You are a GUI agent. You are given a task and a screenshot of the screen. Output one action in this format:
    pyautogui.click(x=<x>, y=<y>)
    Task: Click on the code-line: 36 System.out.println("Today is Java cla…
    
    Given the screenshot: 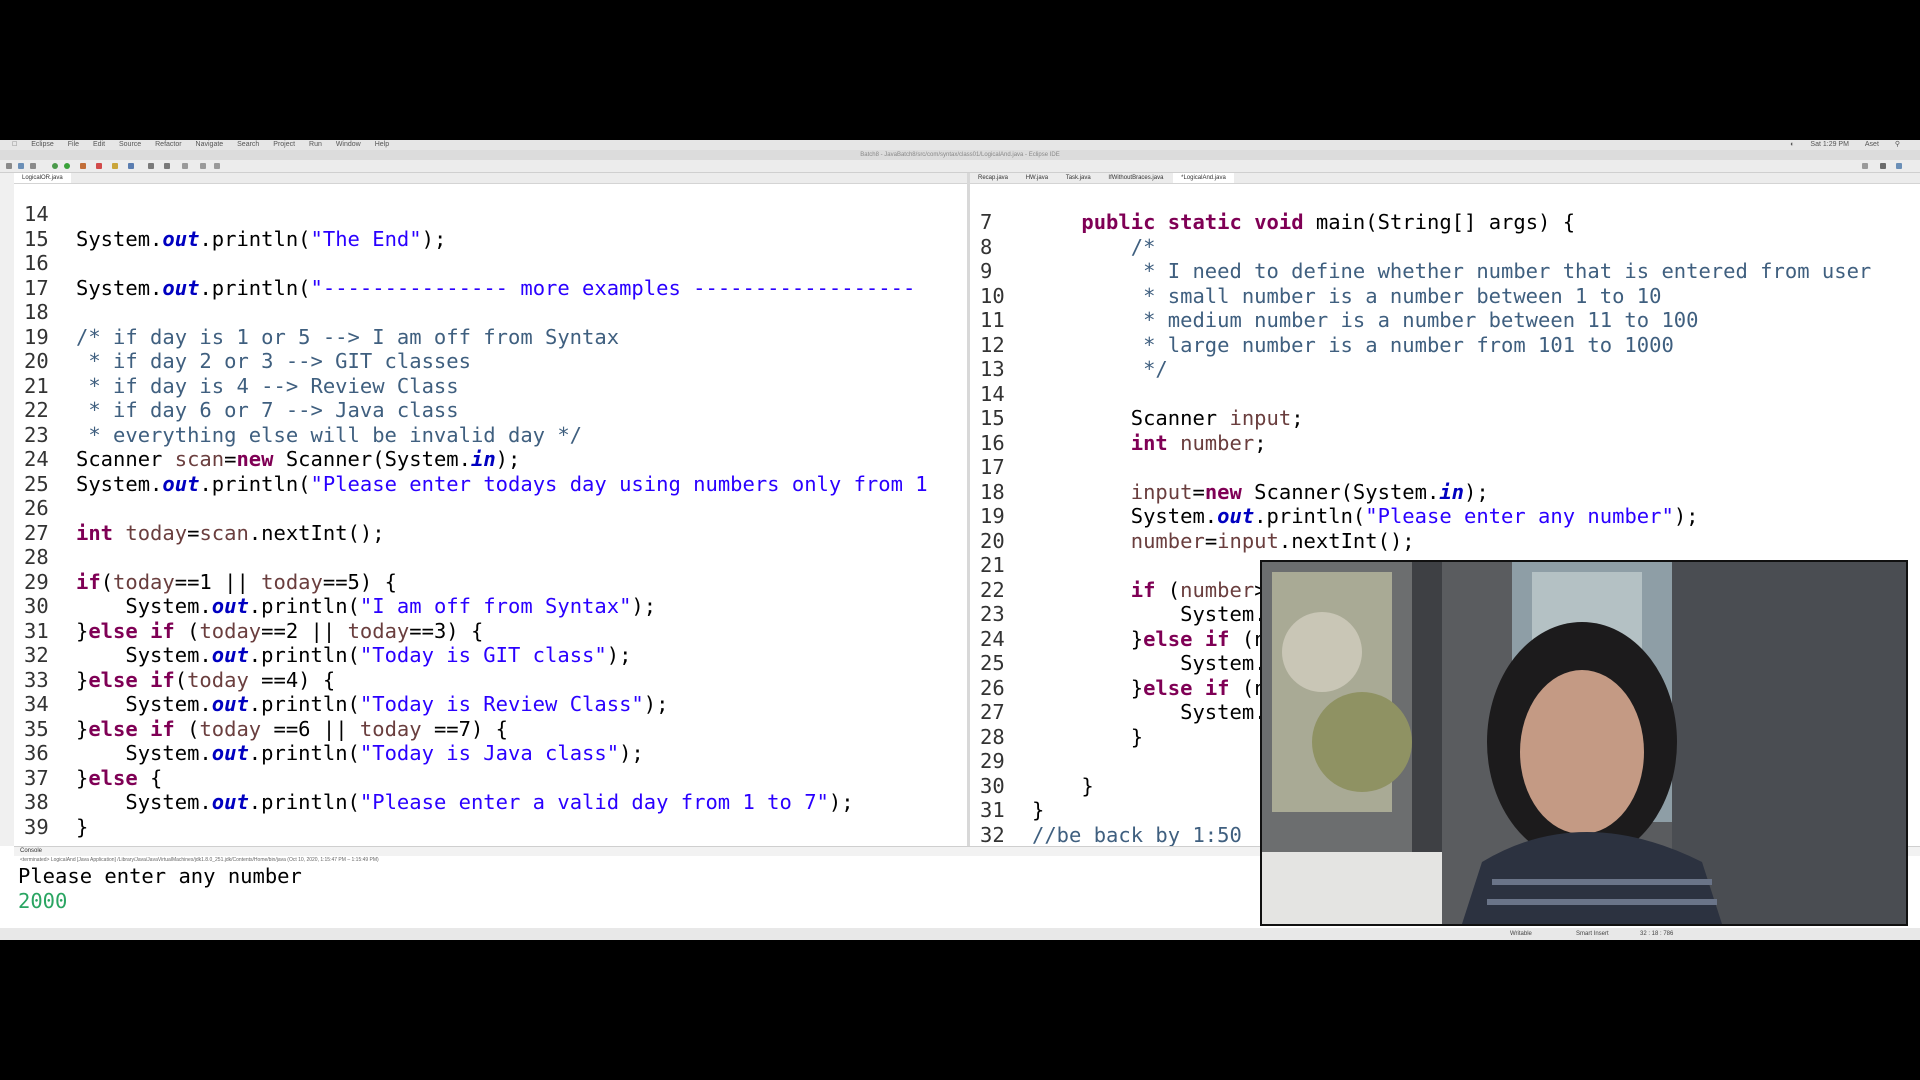 What is the action you would take?
    pyautogui.click(x=471, y=753)
    